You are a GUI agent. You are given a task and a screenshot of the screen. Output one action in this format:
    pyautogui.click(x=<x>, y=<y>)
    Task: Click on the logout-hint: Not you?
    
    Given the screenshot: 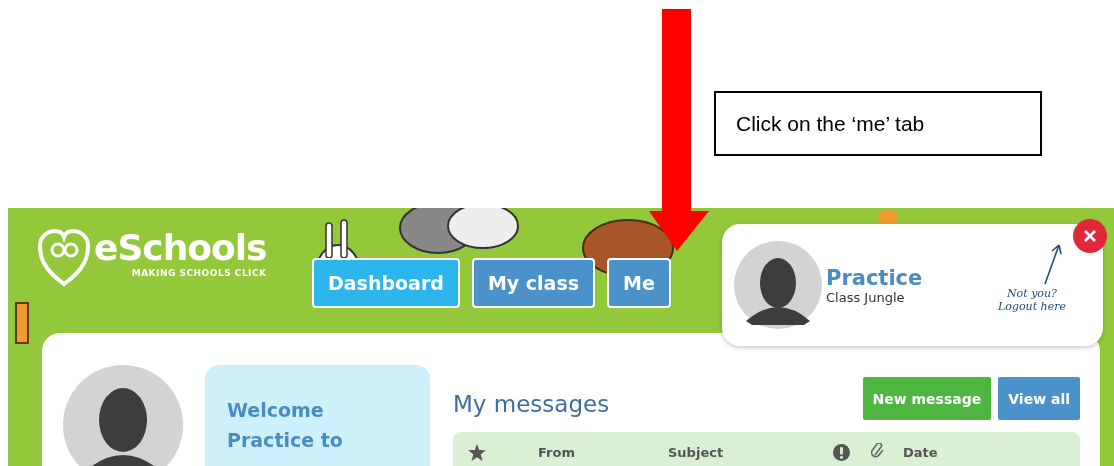 What is the action you would take?
    pyautogui.click(x=1032, y=293)
    